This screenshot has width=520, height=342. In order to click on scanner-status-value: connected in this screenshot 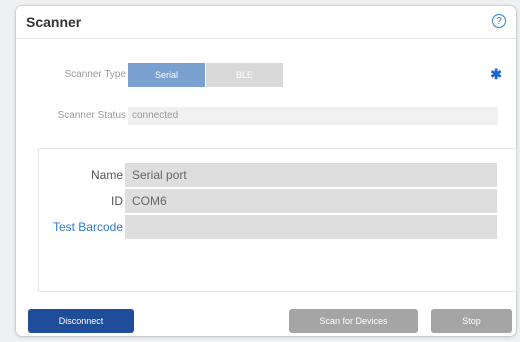, I will do `click(313, 116)`.